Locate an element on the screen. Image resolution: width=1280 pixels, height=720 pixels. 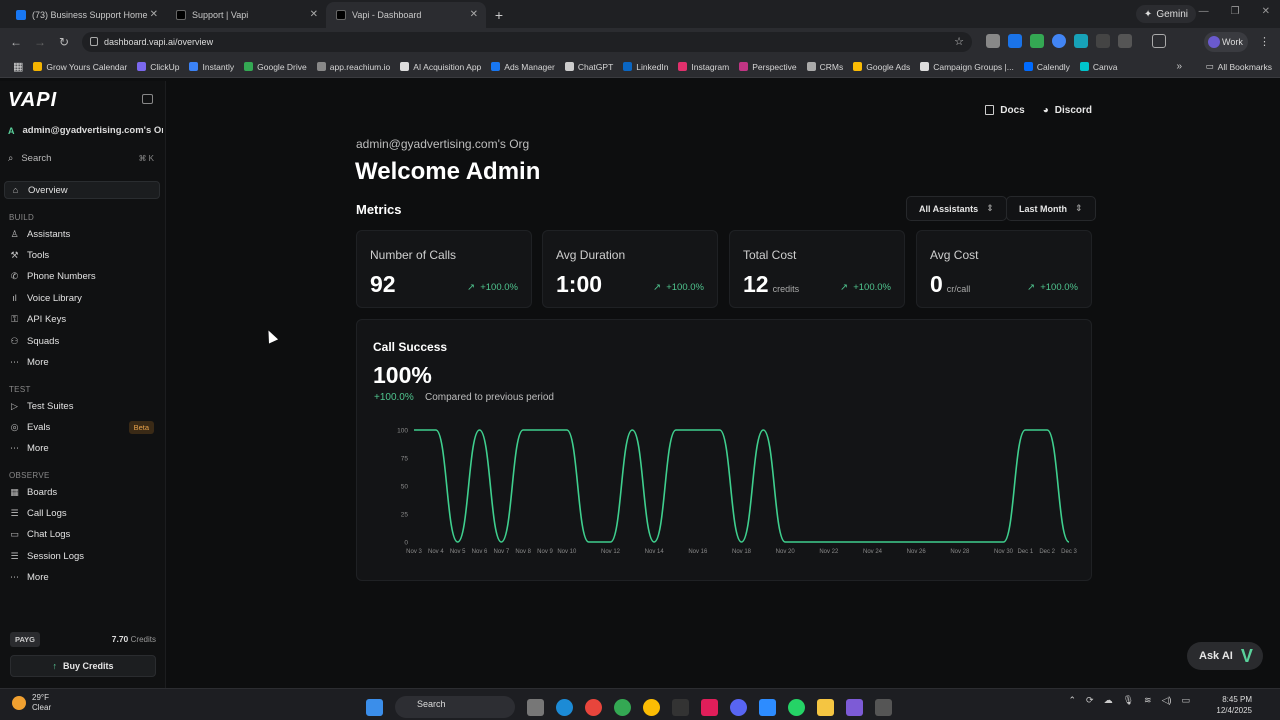
mic-icon: 🎙 is located at coordinates (1128, 700).